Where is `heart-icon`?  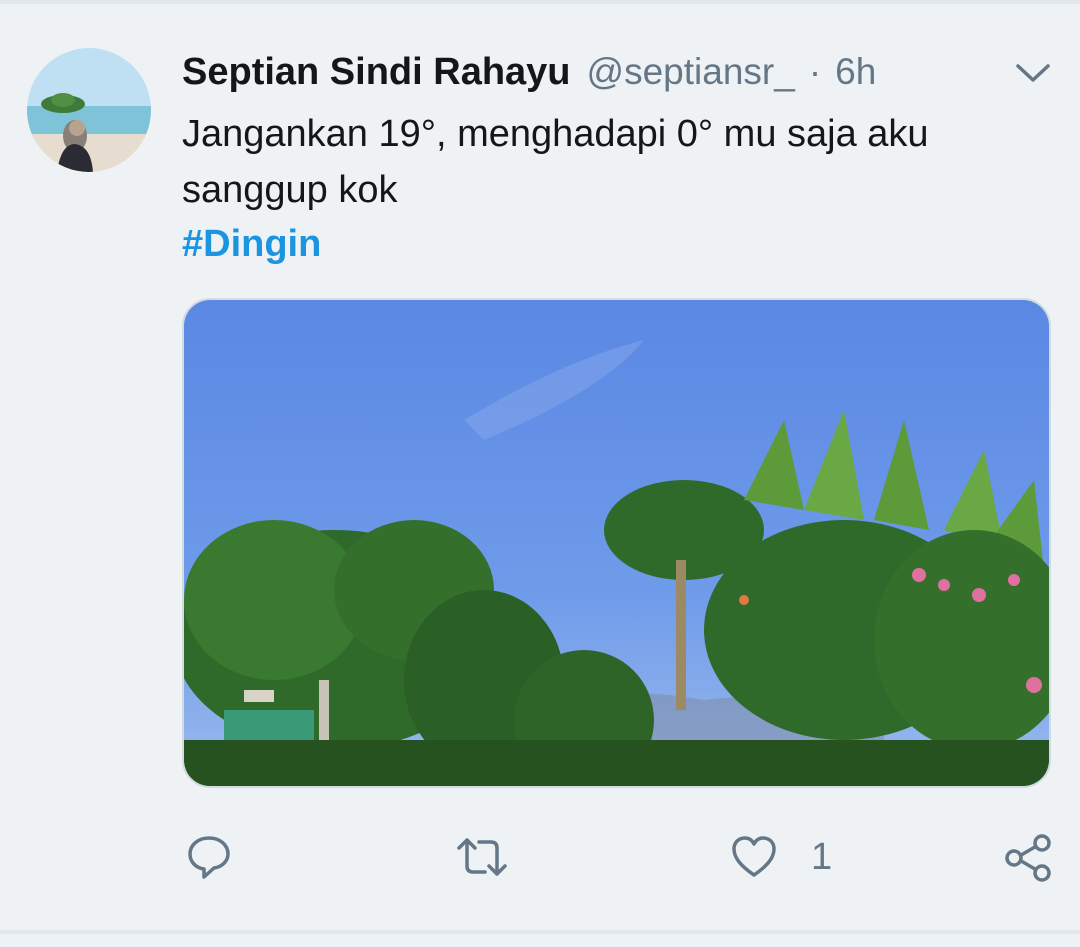 heart-icon is located at coordinates (754, 856).